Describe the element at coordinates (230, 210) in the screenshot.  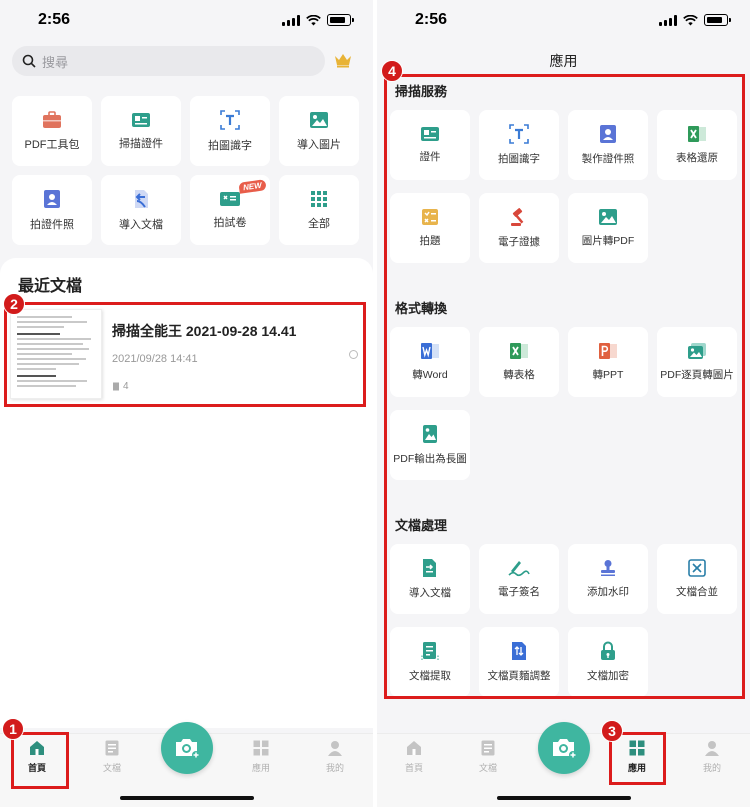
I see `tool-exam: NEW 拍試卷` at that location.